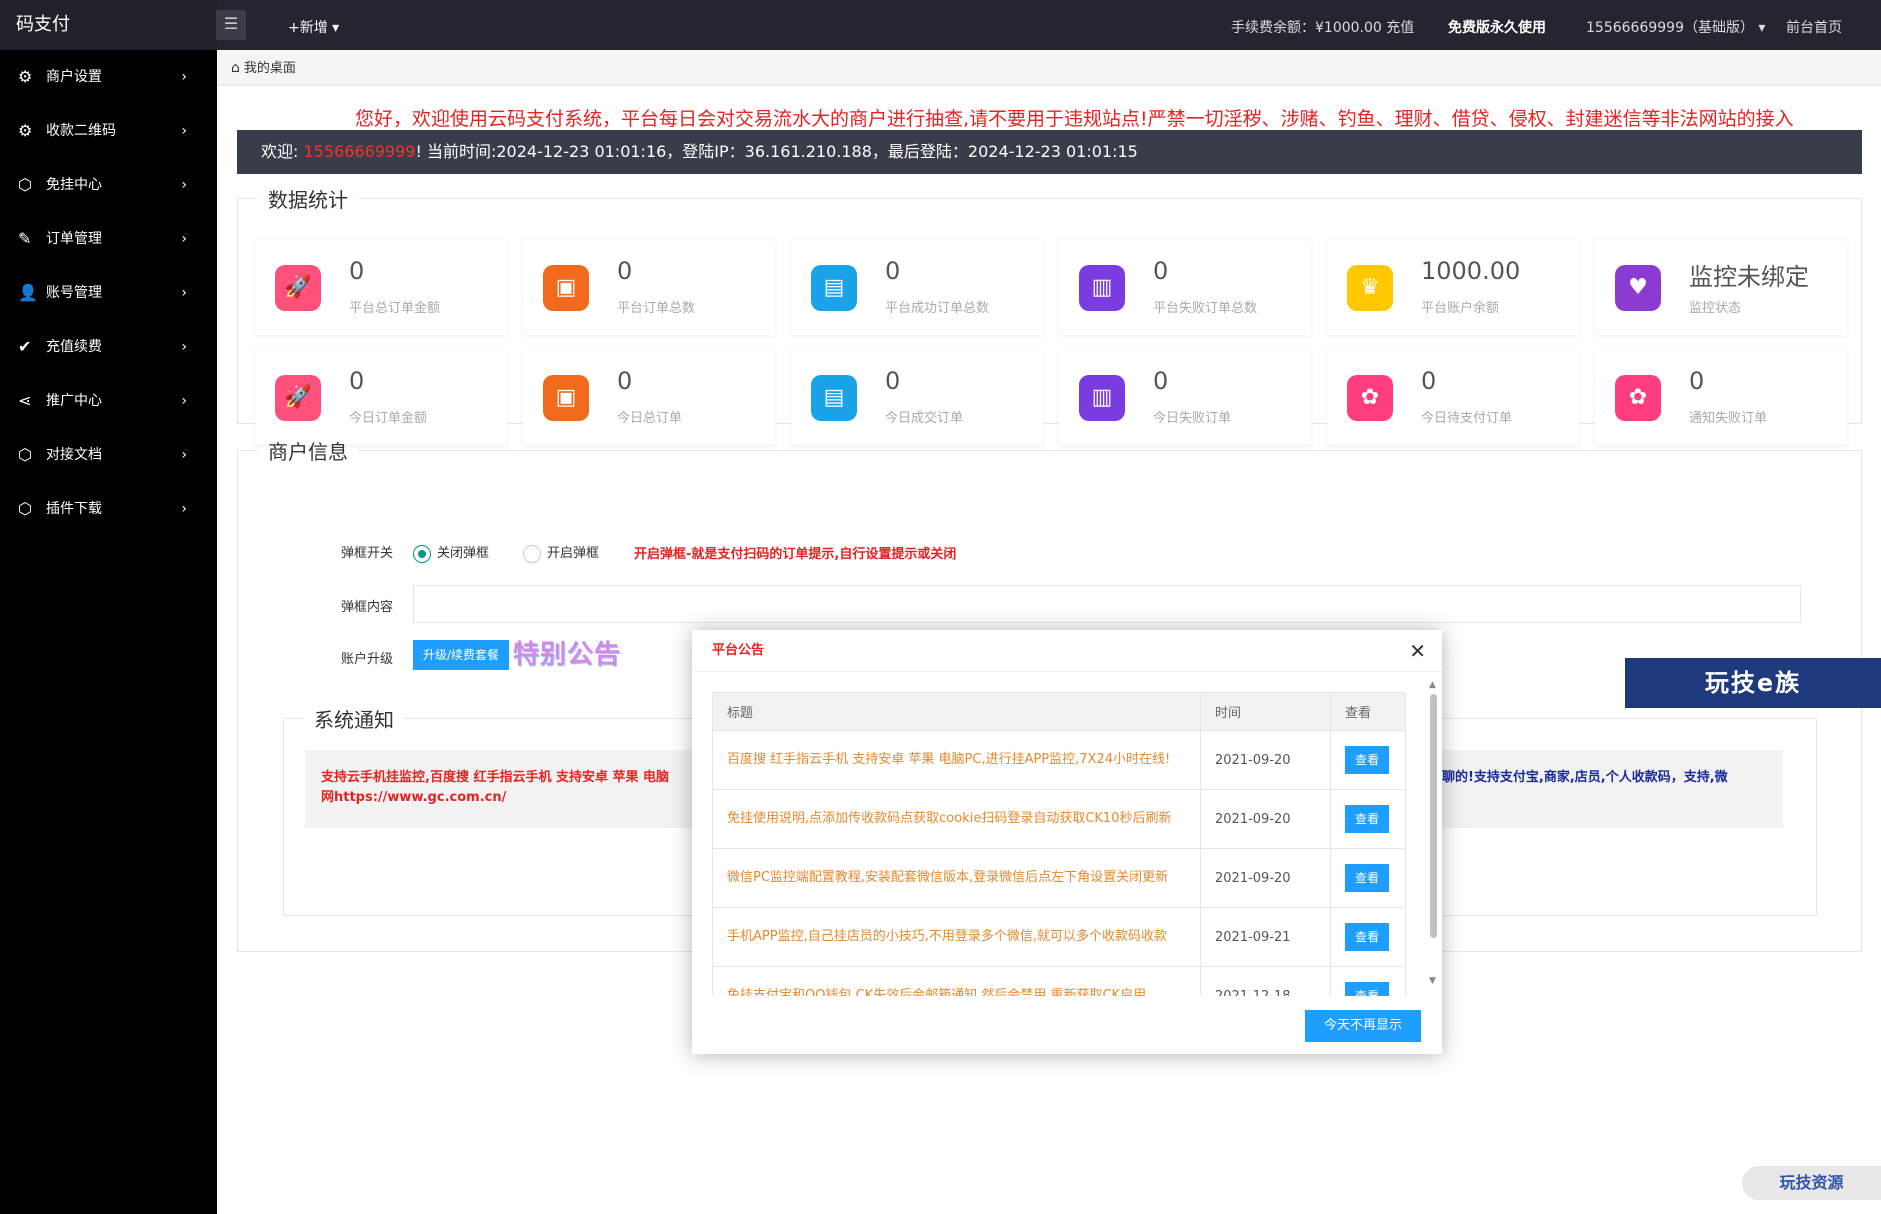 The width and height of the screenshot is (1881, 1214). What do you see at coordinates (917, 397) in the screenshot?
I see `stat-card: ▤ 0 今日成交订单` at bounding box center [917, 397].